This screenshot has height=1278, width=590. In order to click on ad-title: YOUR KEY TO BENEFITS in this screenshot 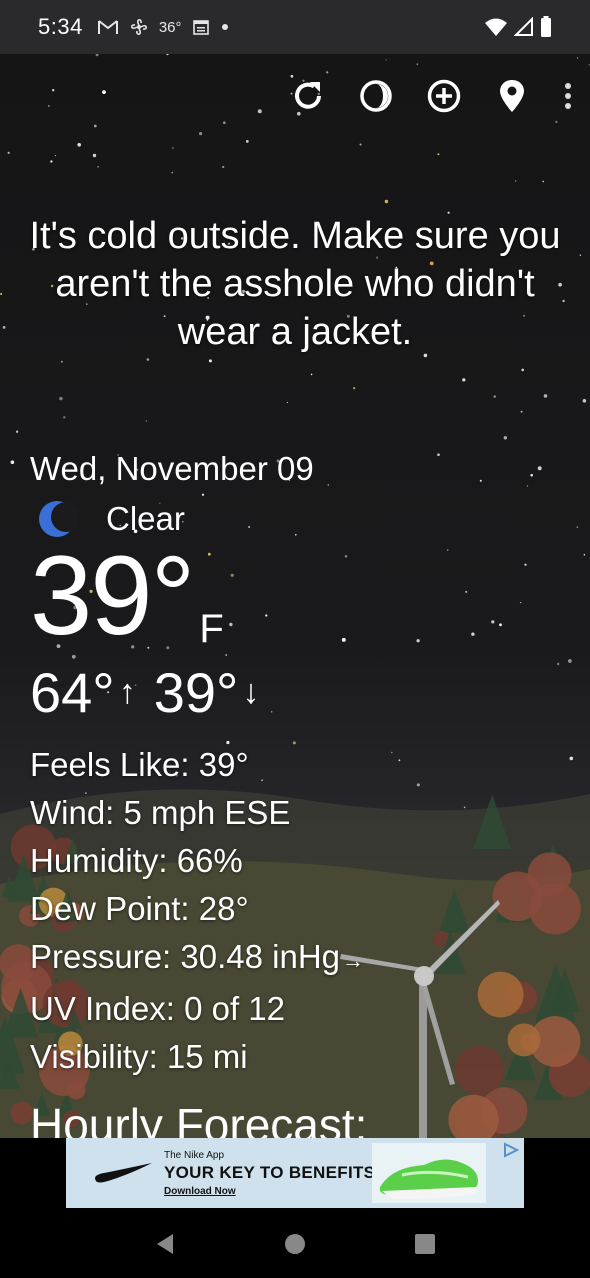, I will do `click(270, 1172)`.